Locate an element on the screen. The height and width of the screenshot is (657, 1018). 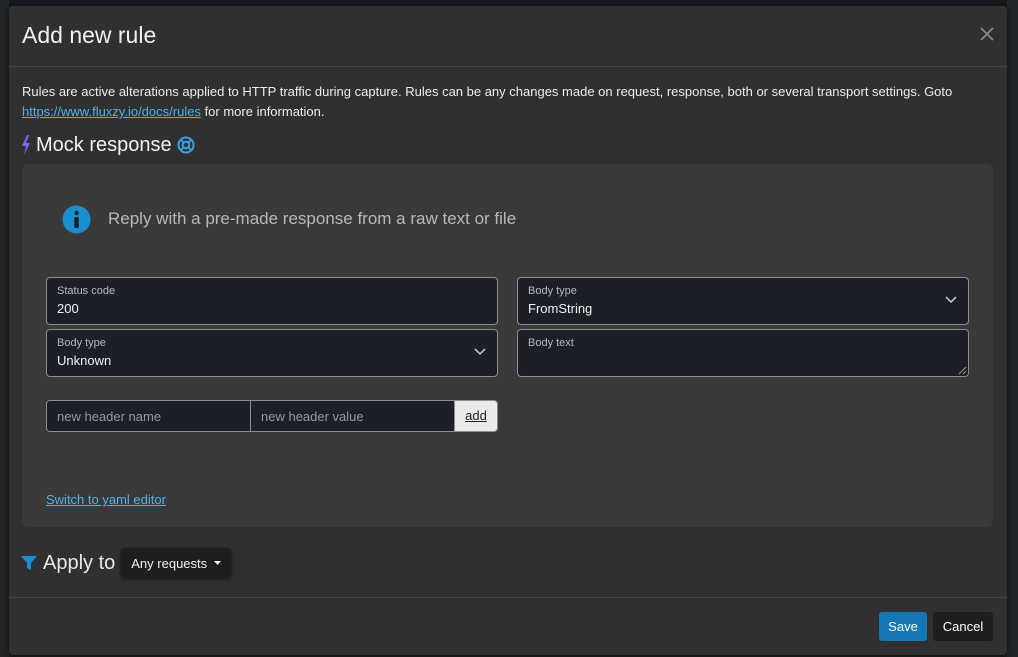
switch-yaml-editor-link: Switch to yaml editor is located at coordinates (106, 499).